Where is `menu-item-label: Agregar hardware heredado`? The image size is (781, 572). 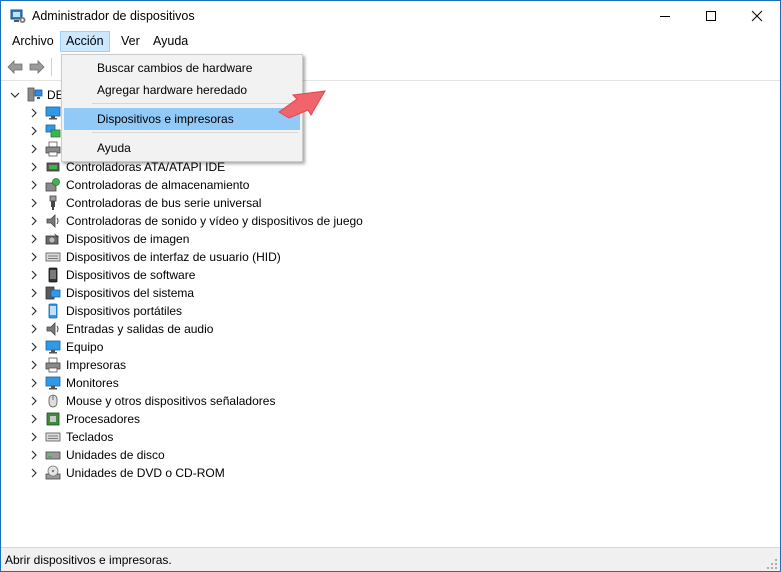
menu-item-label: Agregar hardware heredado is located at coordinates (172, 90).